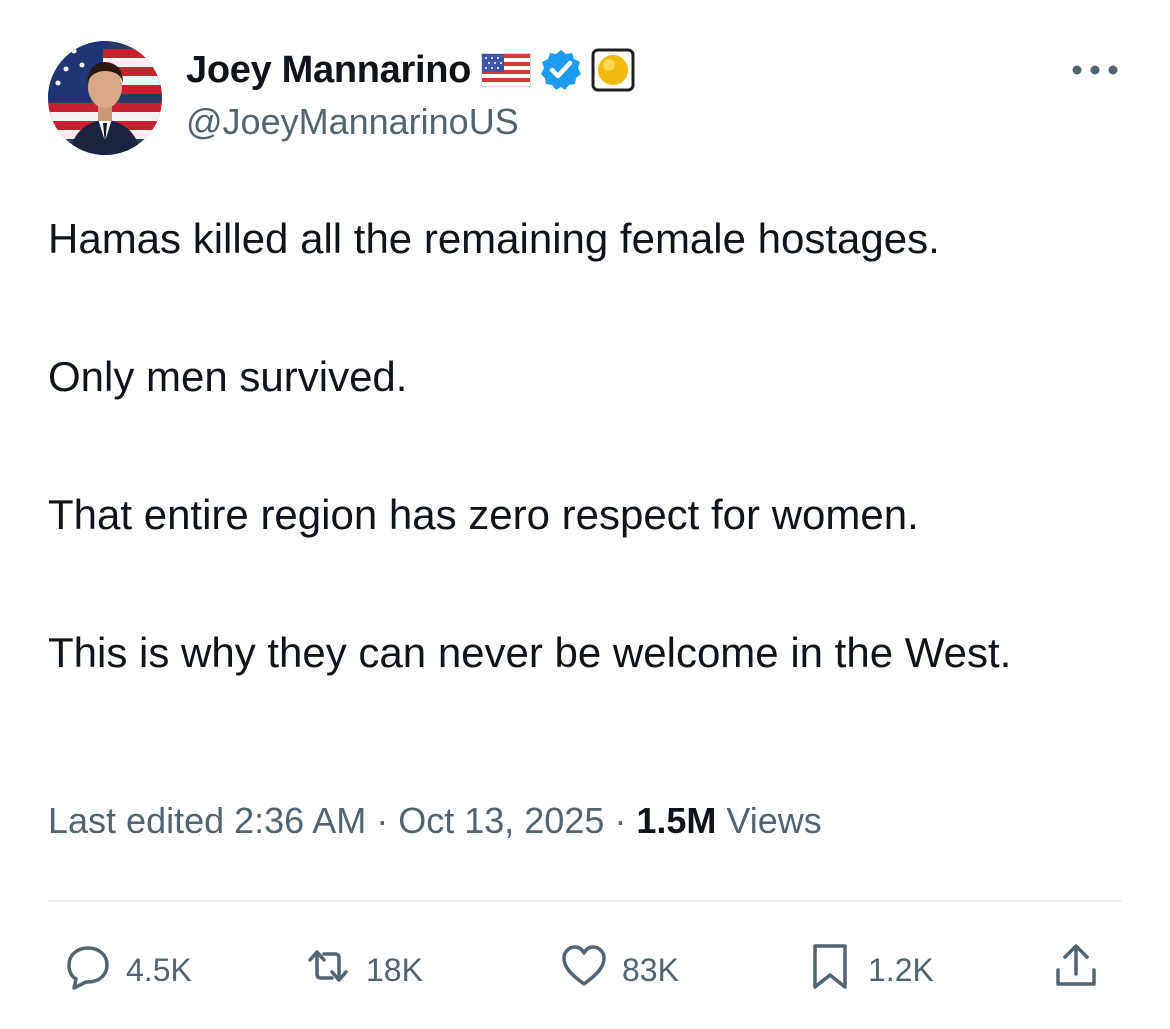 The height and width of the screenshot is (1029, 1170). Describe the element at coordinates (613, 70) in the screenshot. I see `affiliate-badge-icon` at that location.